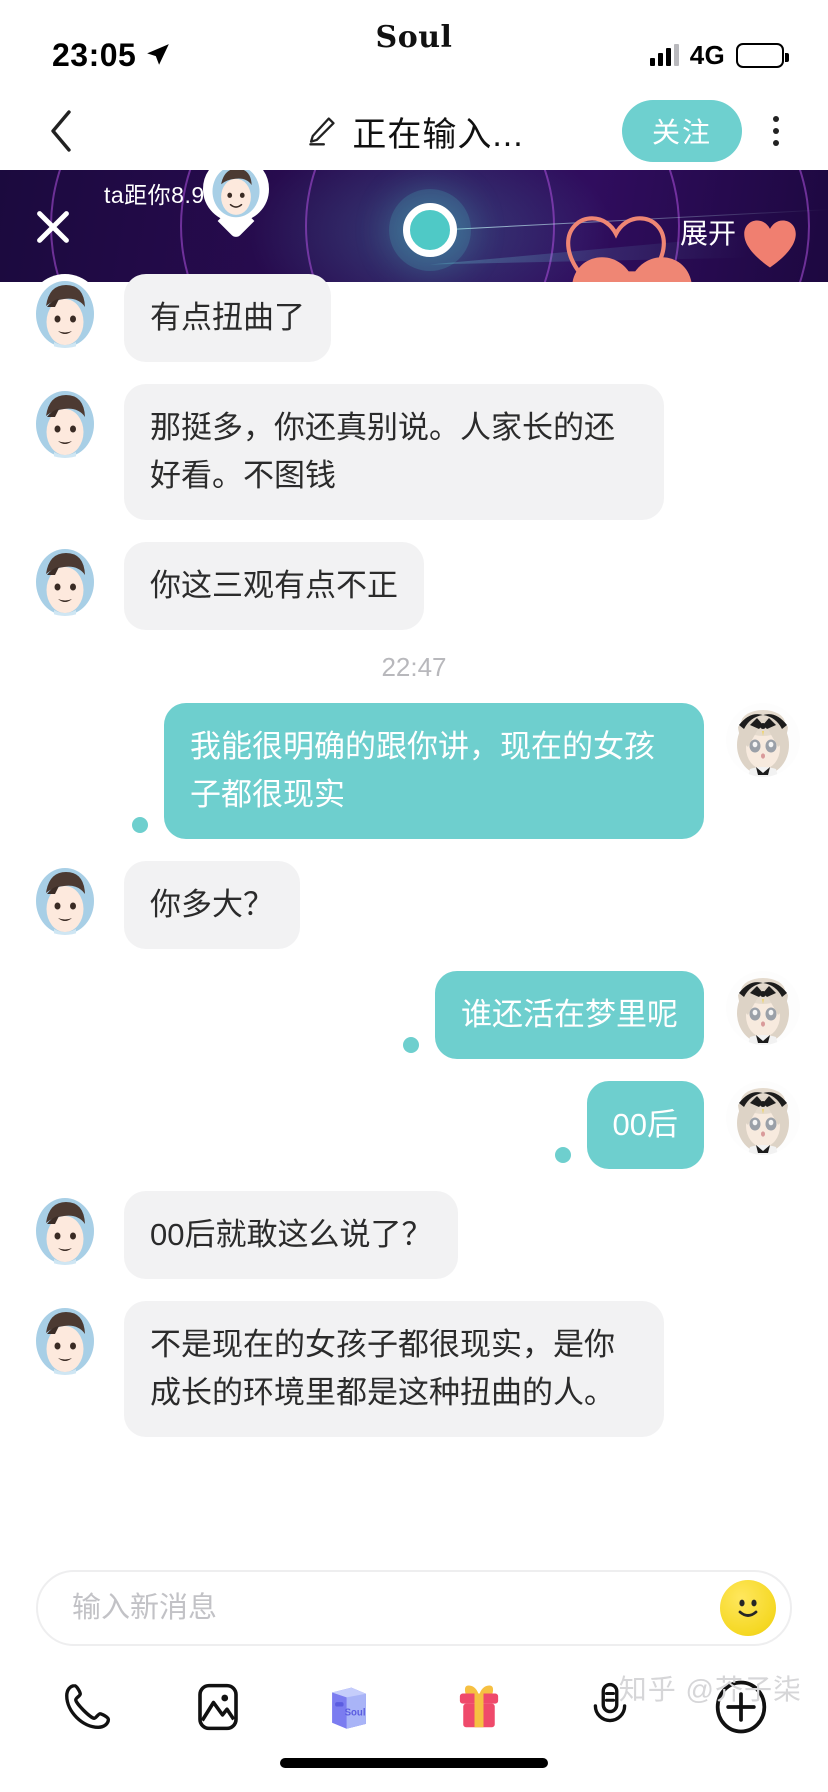 The width and height of the screenshot is (828, 1792). Describe the element at coordinates (707, 54) in the screenshot. I see `network-type: 4G` at that location.